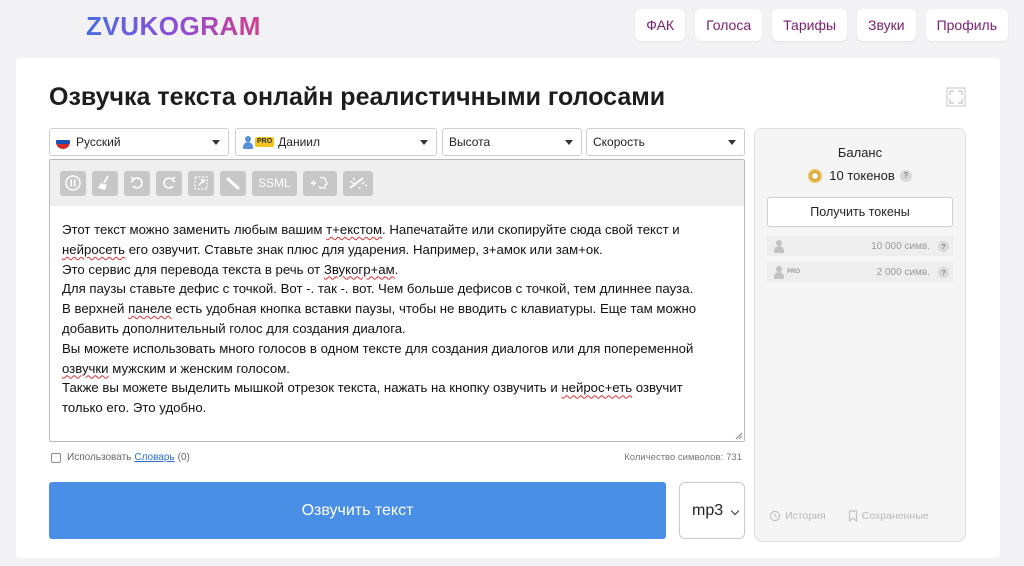 This screenshot has height=566, width=1024. I want to click on language-select: Русский, so click(139, 142).